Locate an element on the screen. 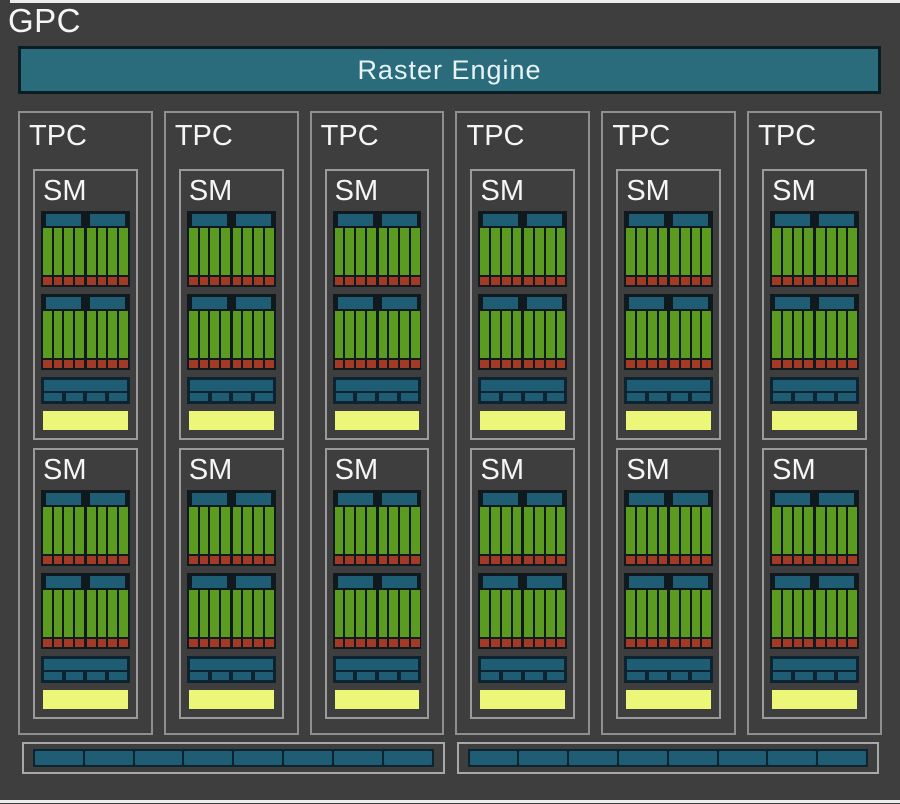 The height and width of the screenshot is (804, 900). tpc-label: TPC is located at coordinates (349, 136).